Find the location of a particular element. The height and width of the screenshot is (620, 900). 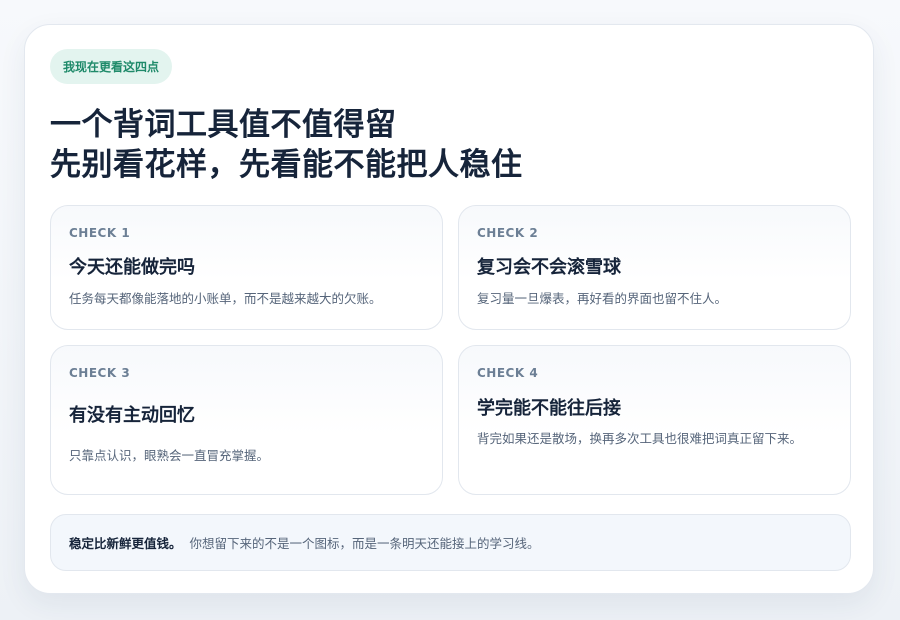

check-label: CHECK 3 is located at coordinates (100, 373).